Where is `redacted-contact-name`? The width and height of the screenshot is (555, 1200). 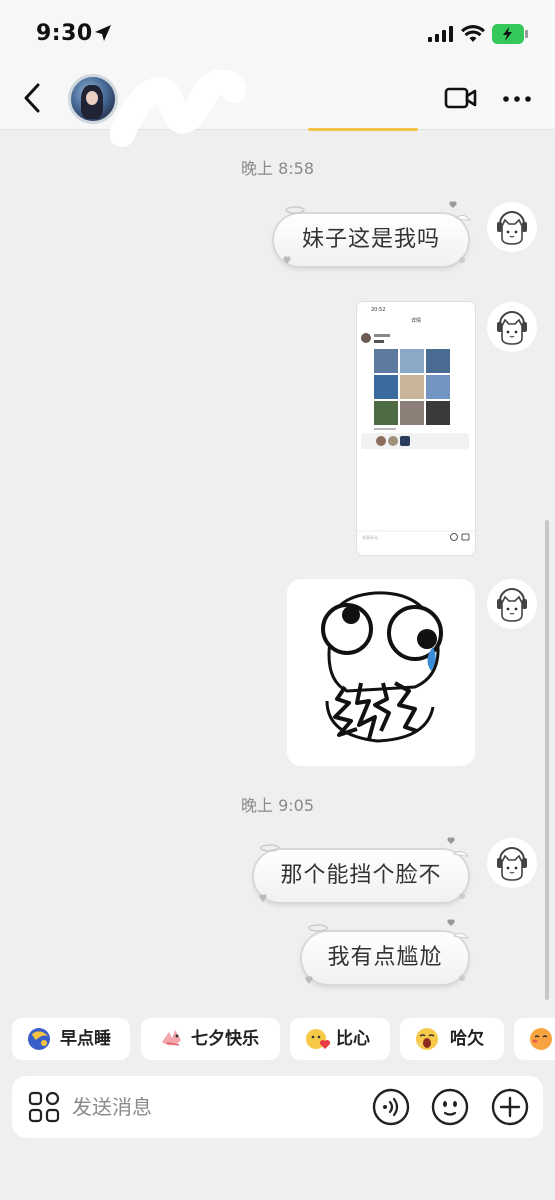 redacted-contact-name is located at coordinates (178, 108).